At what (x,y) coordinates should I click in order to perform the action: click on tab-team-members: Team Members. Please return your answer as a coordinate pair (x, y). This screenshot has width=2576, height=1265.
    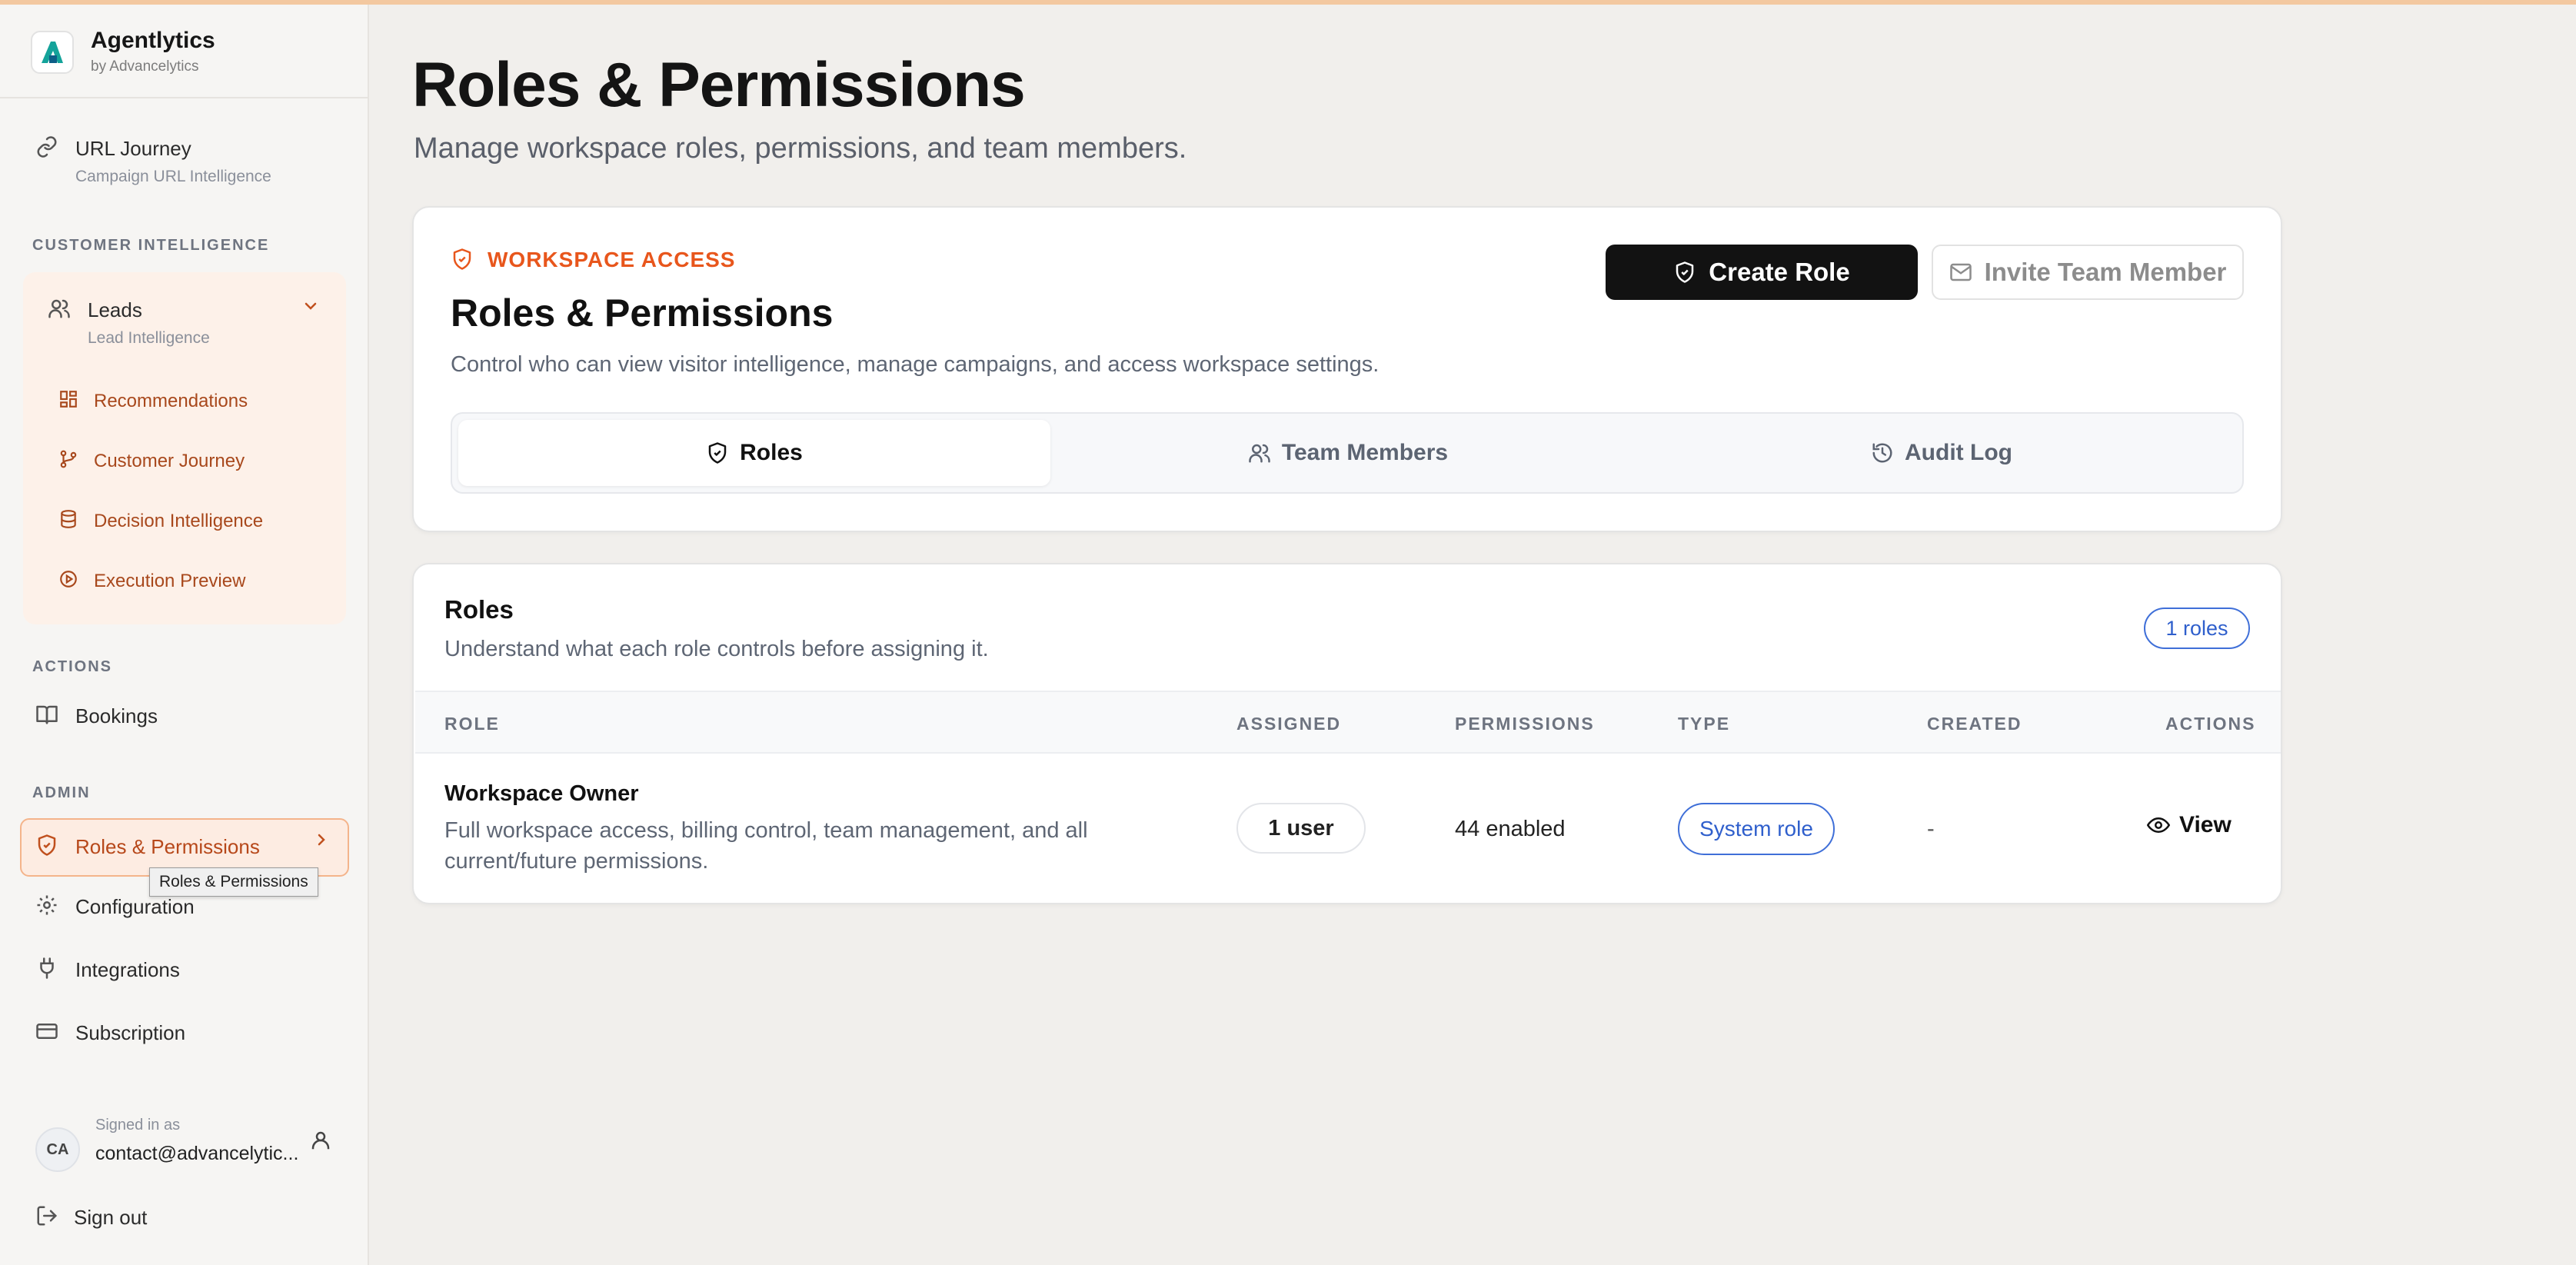
    Looking at the image, I should click on (1348, 453).